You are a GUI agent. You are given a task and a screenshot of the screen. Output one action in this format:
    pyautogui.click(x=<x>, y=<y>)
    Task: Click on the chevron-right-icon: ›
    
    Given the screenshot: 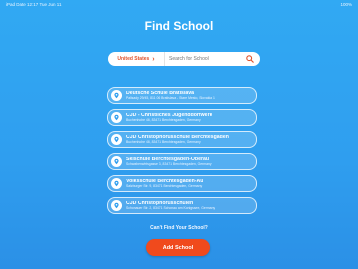 What is the action you would take?
    pyautogui.click(x=153, y=59)
    